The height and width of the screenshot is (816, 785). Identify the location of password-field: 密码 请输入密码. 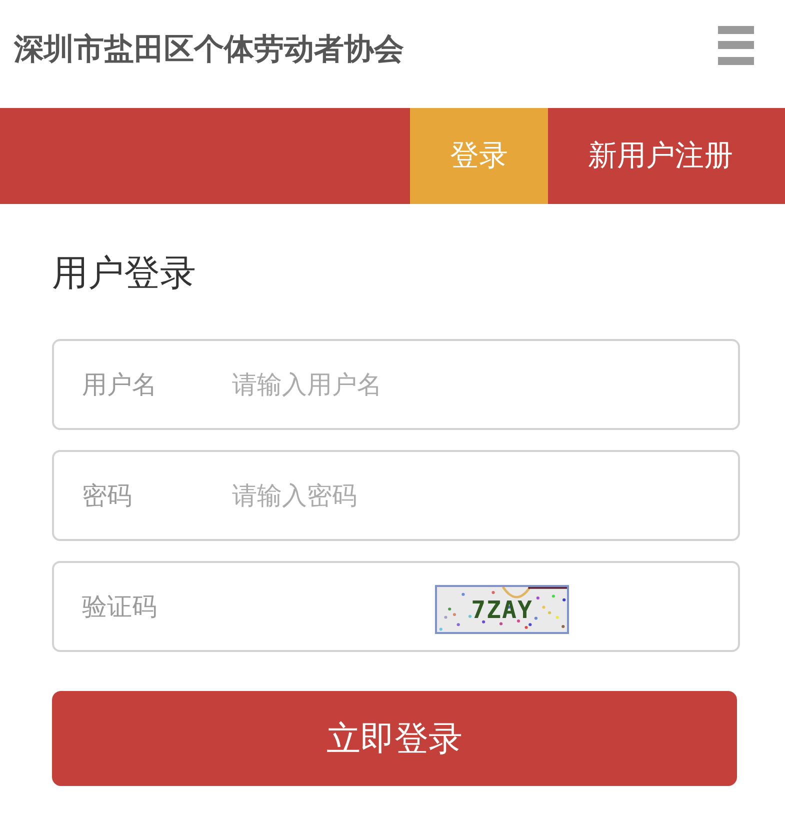
(396, 495).